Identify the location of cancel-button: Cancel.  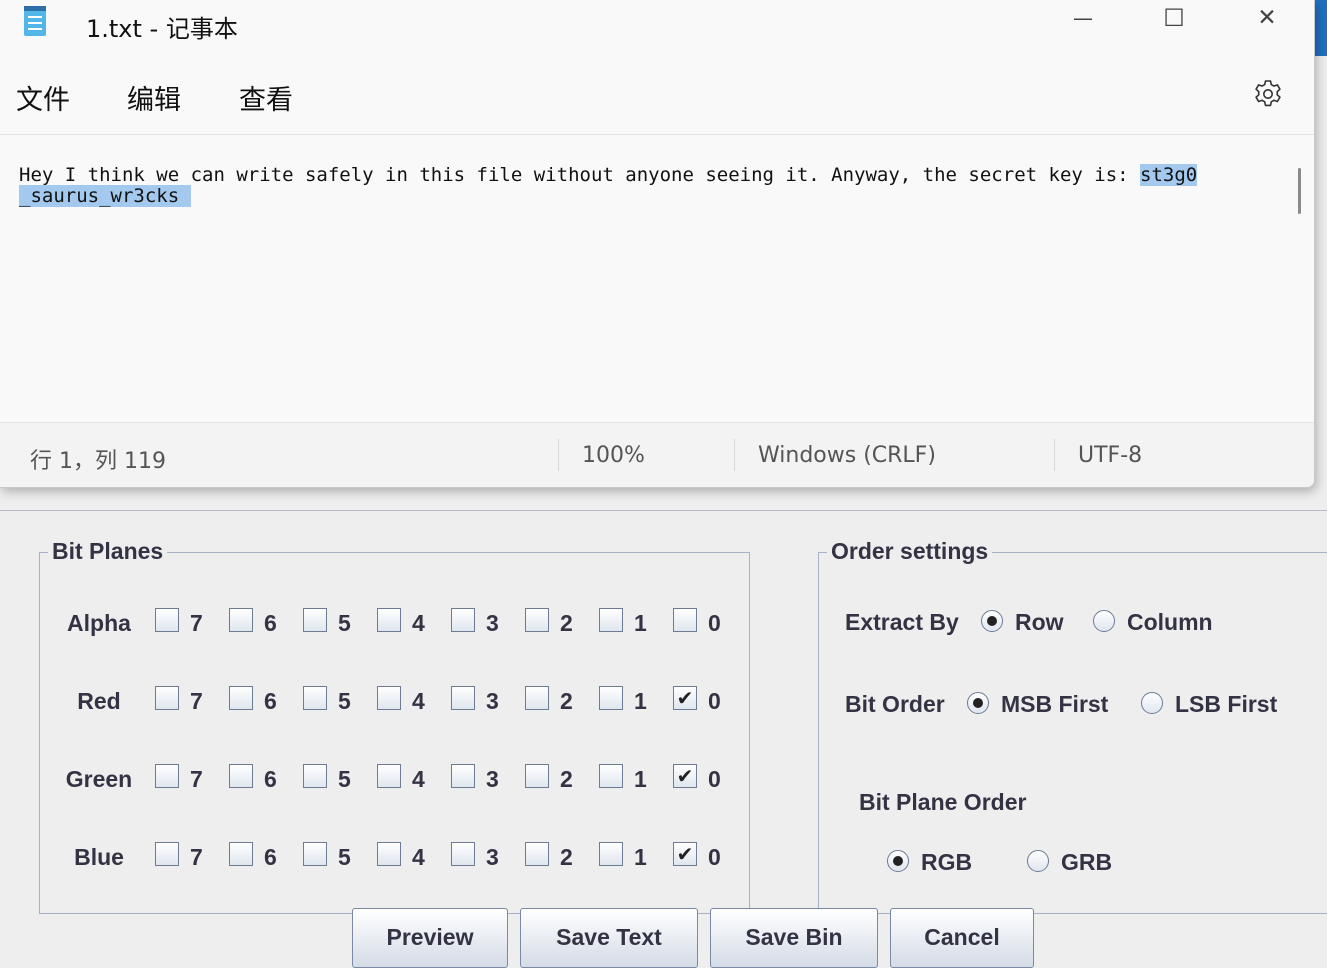
(962, 938).